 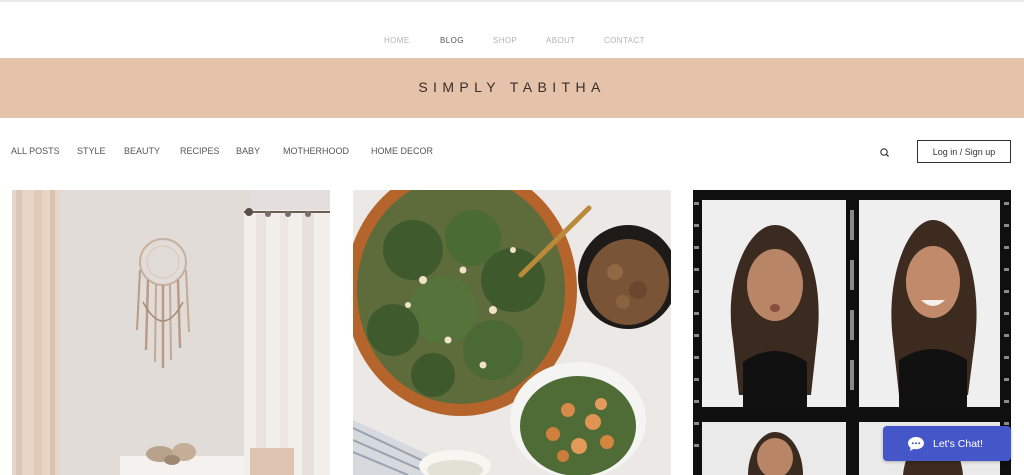 I want to click on nav-home: HOME, so click(x=397, y=40).